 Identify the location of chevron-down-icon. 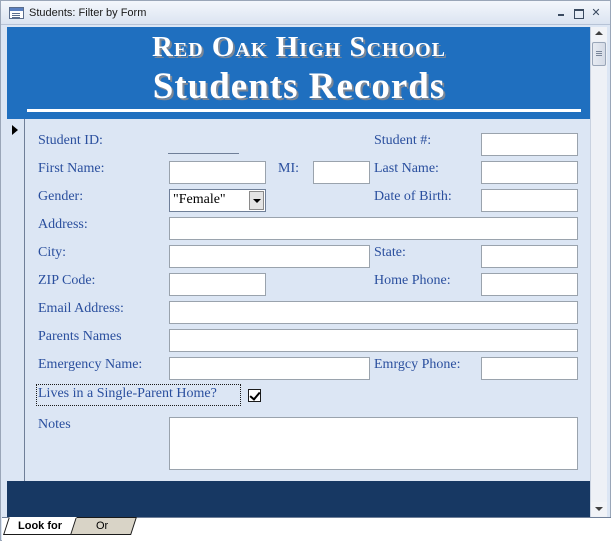
(256, 200).